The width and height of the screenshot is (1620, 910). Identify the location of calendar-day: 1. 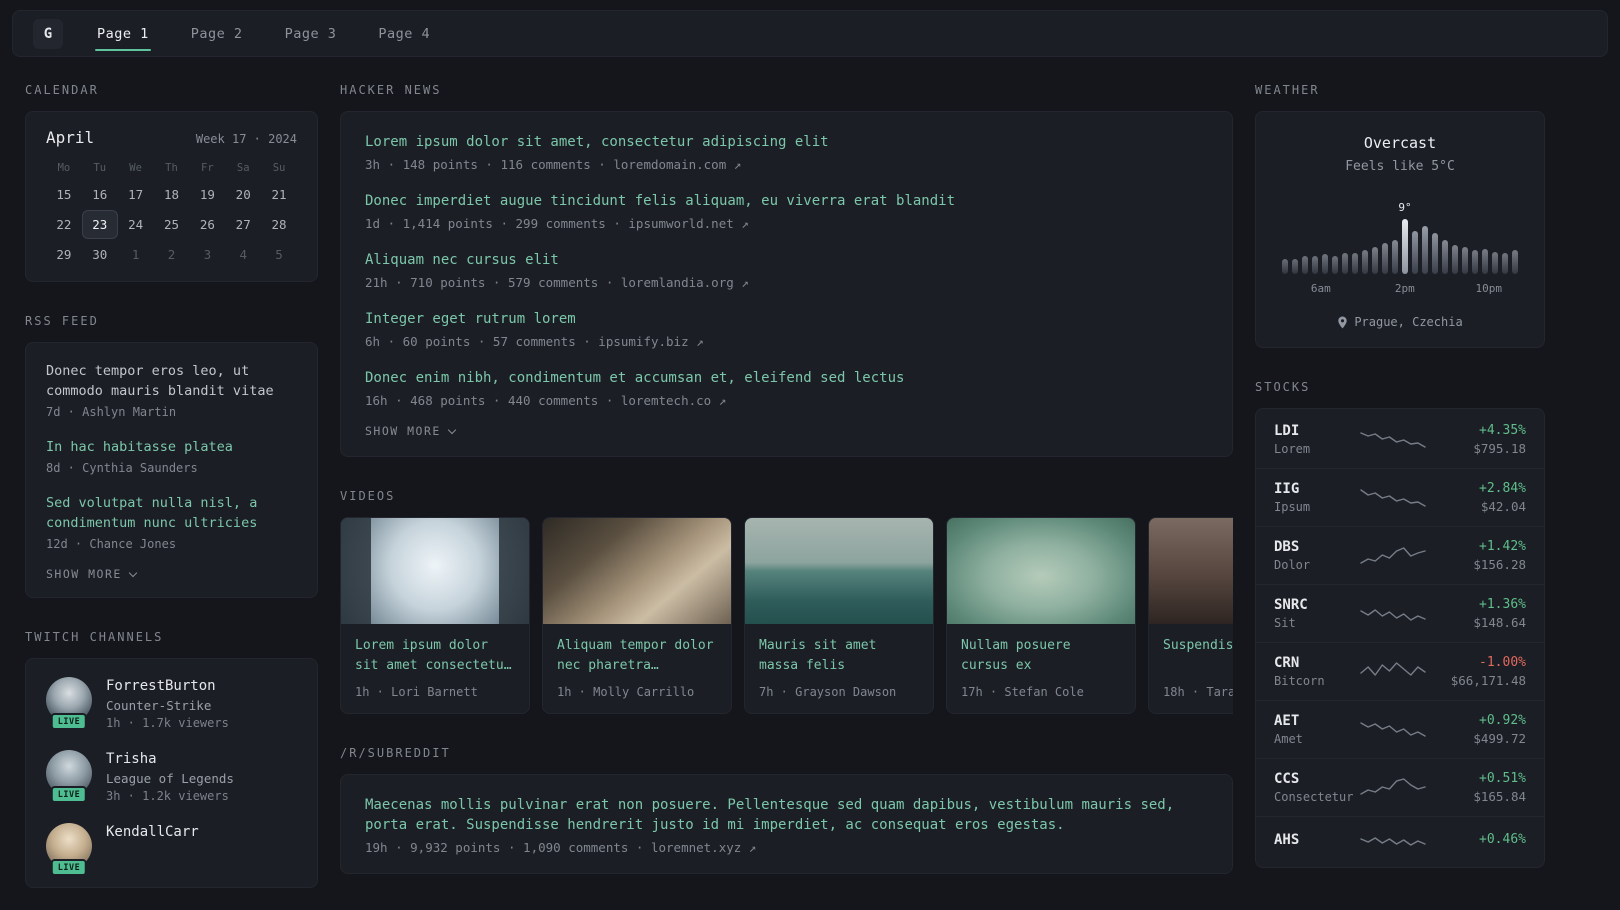
(135, 254).